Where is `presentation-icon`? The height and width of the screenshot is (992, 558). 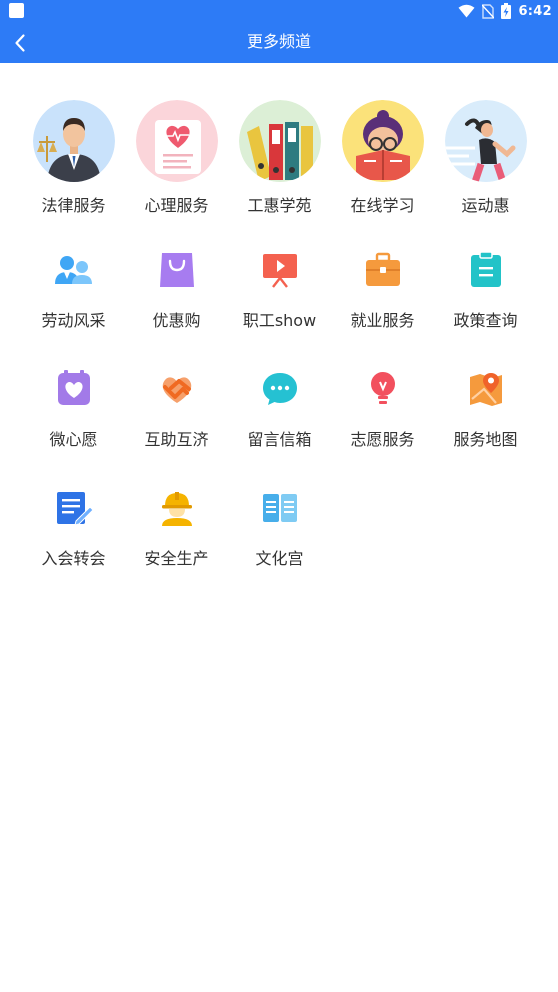 presentation-icon is located at coordinates (279, 271).